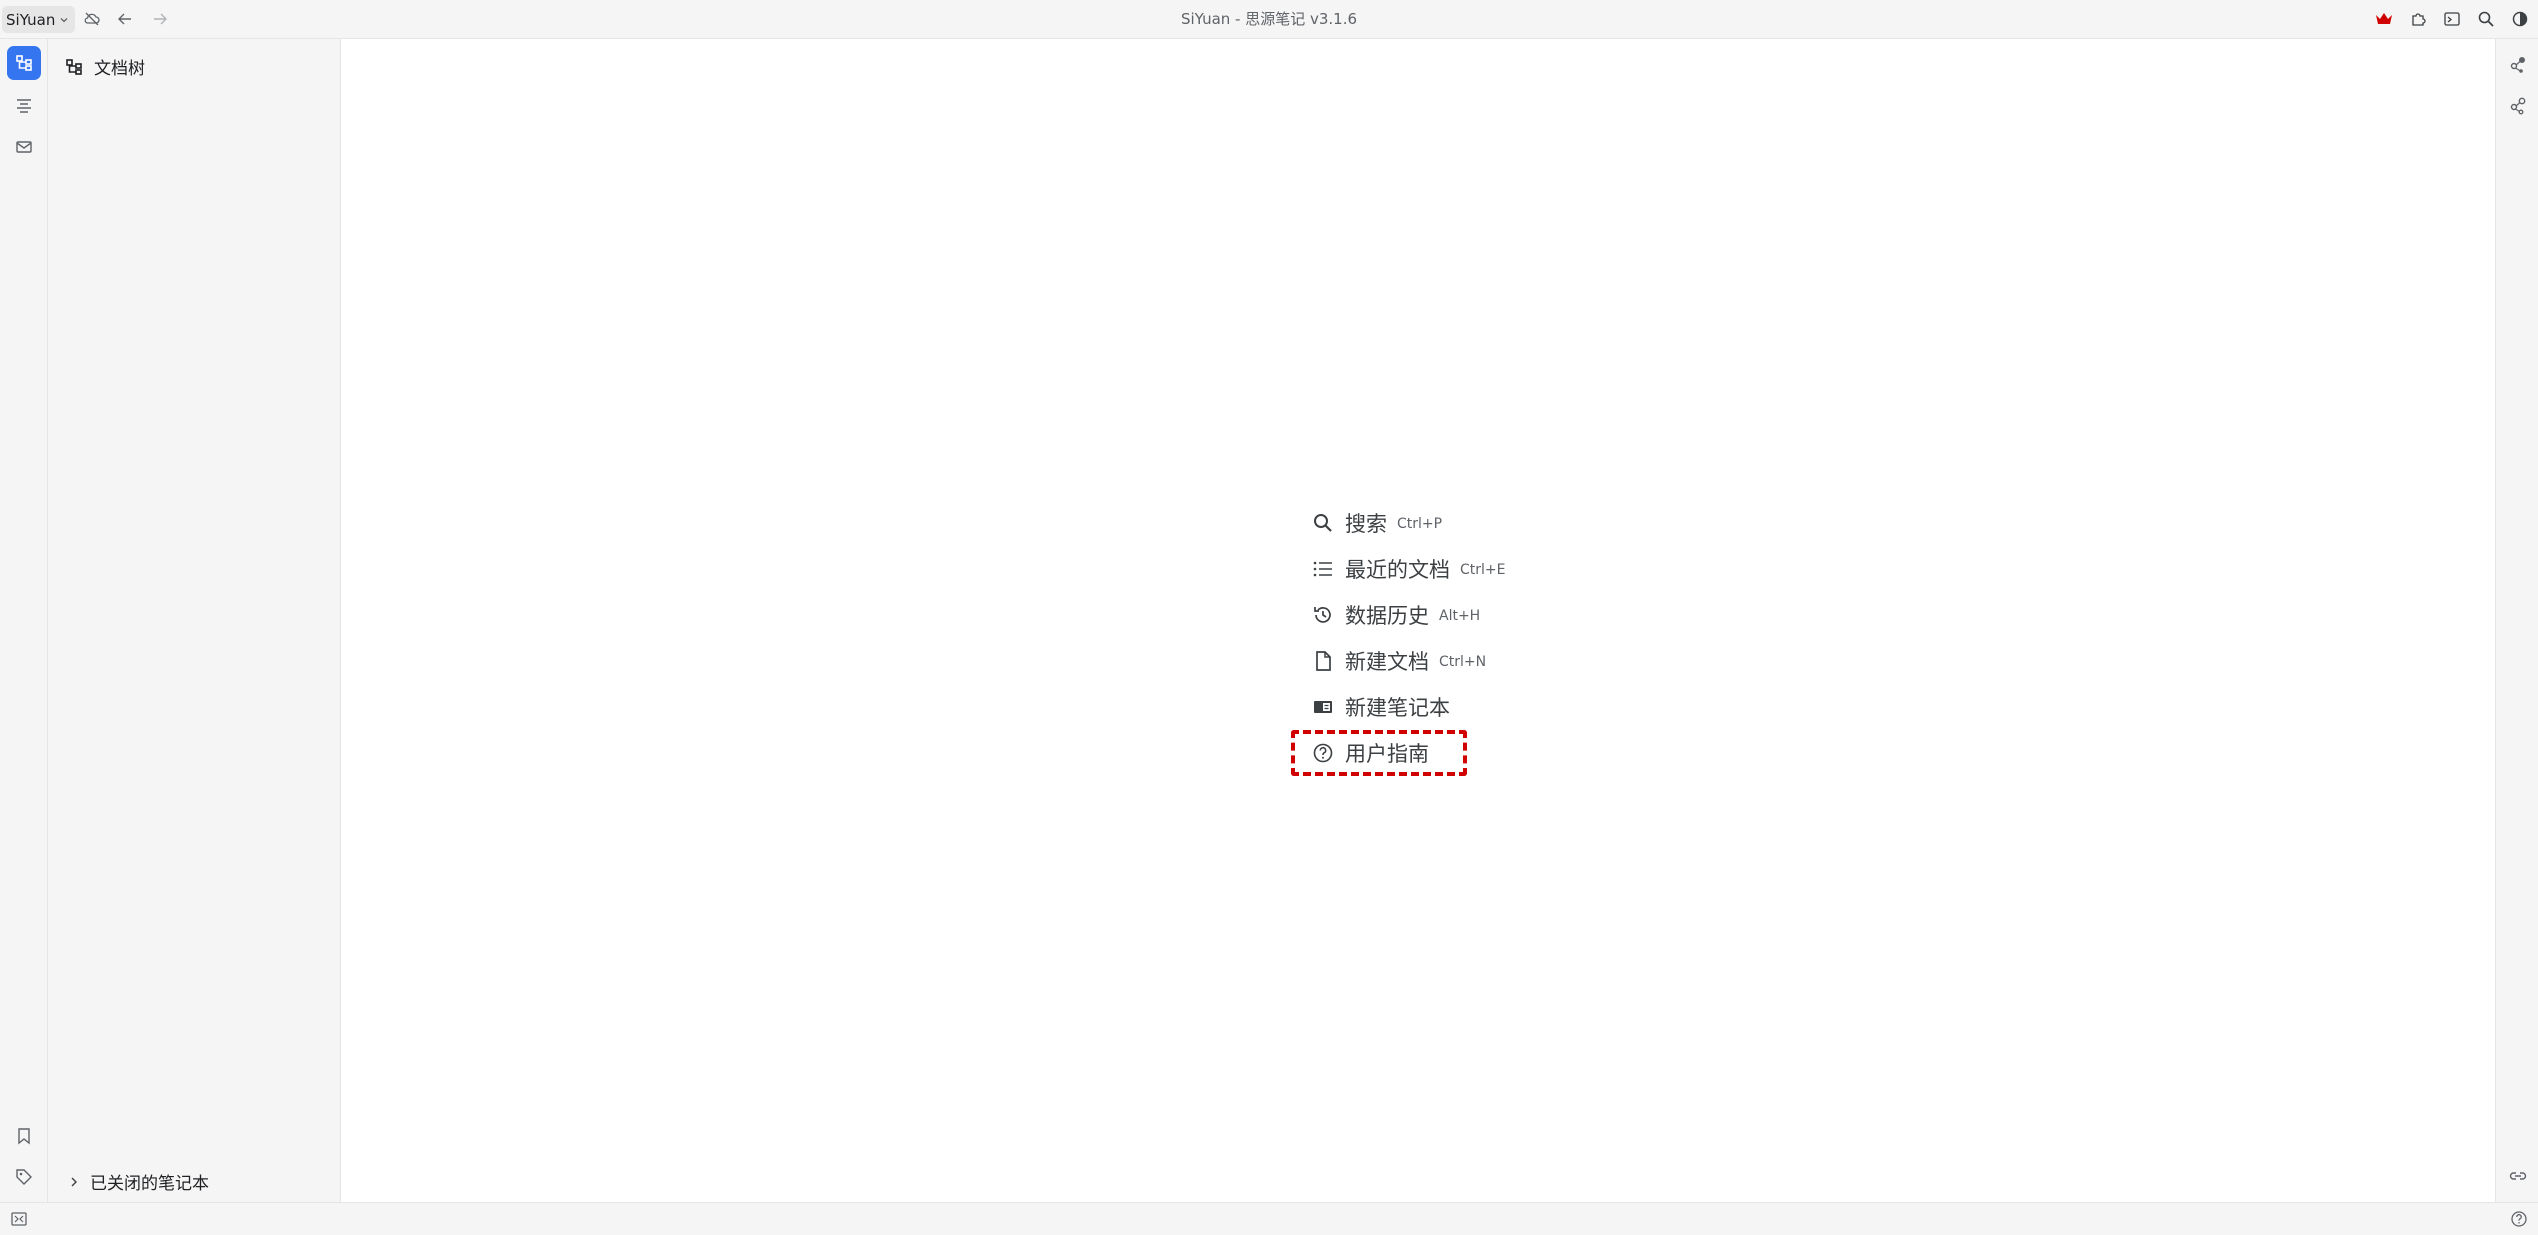 The height and width of the screenshot is (1235, 2538). Describe the element at coordinates (1269, 1218) in the screenshot. I see `status-bar` at that location.